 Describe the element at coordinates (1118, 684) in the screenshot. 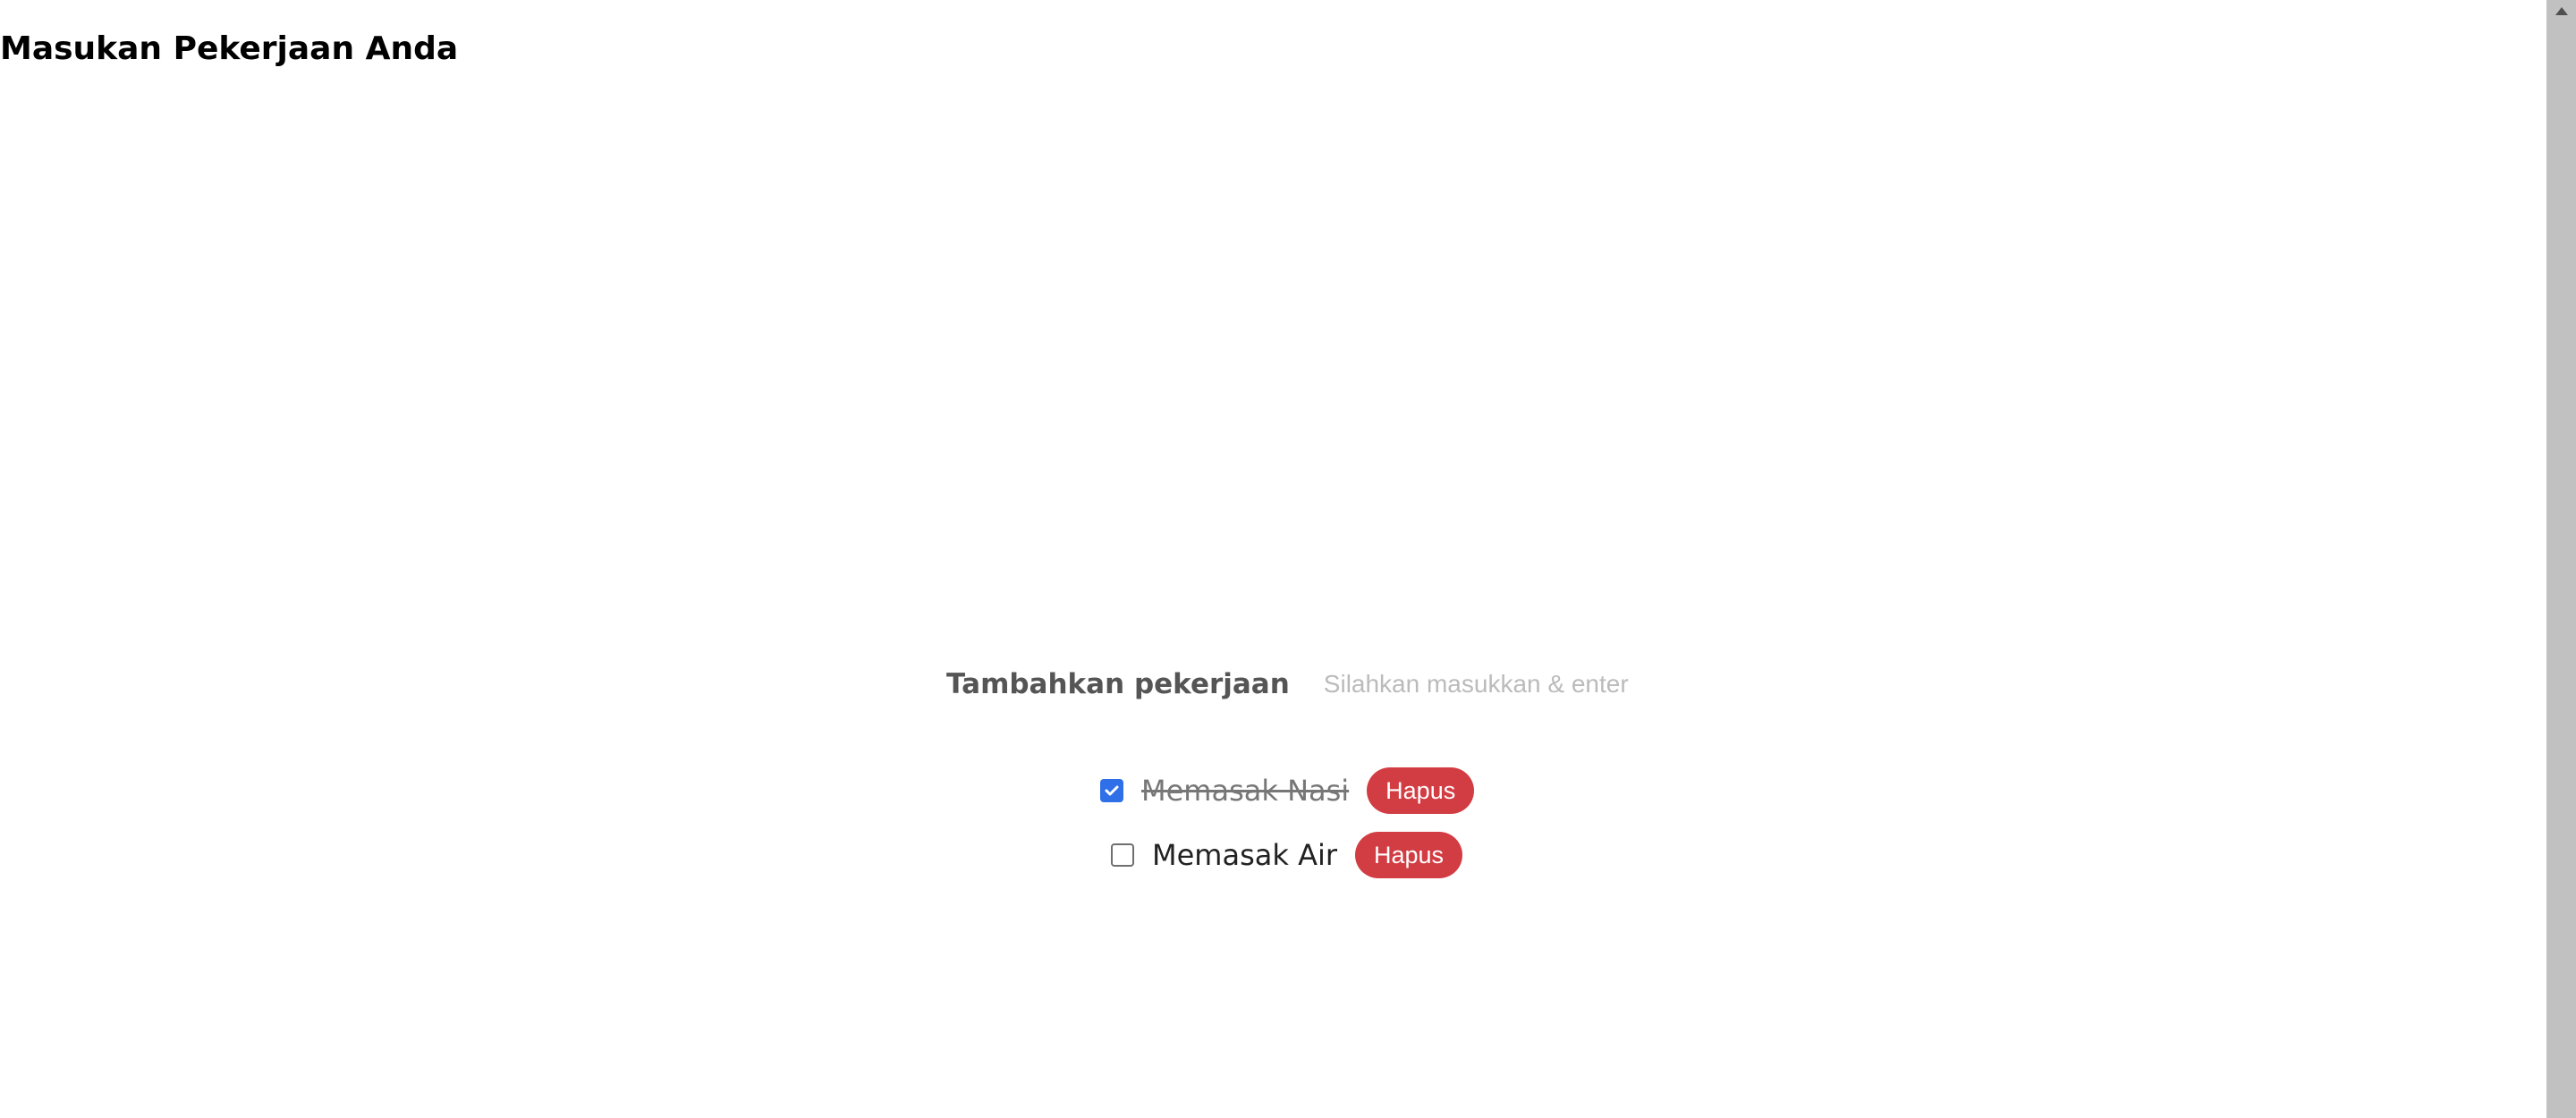

I see `add-task-label: Tambahkan pekerjaan` at that location.